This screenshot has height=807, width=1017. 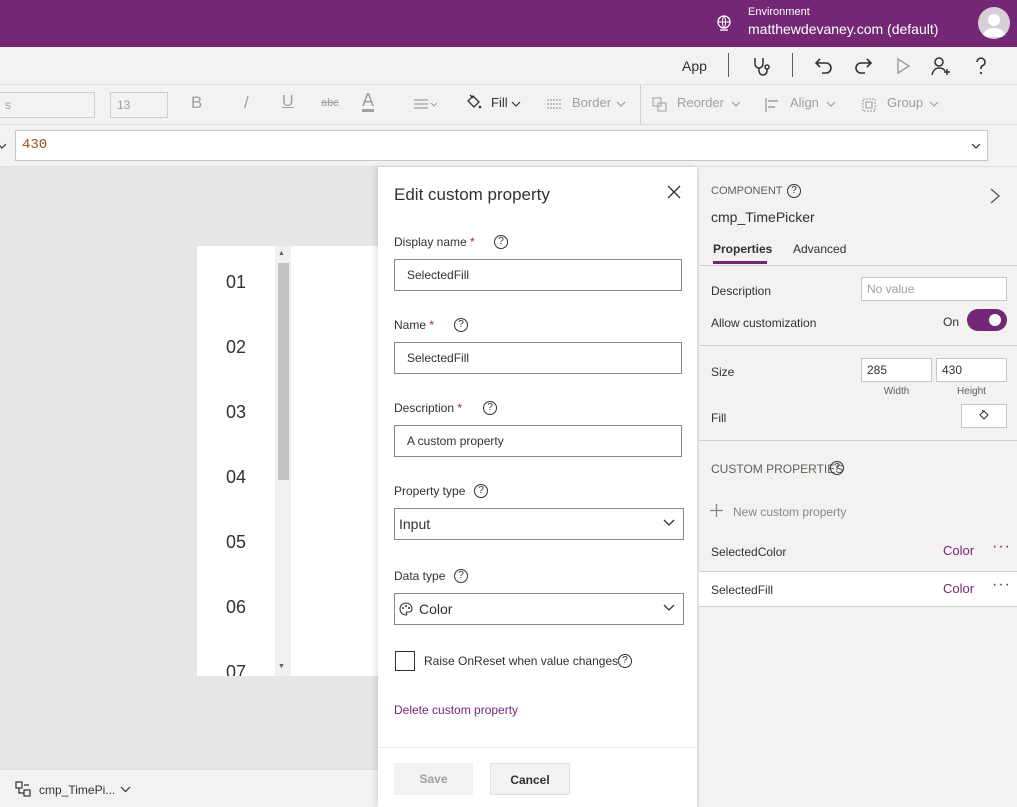 What do you see at coordinates (674, 192) in the screenshot?
I see `close-icon` at bounding box center [674, 192].